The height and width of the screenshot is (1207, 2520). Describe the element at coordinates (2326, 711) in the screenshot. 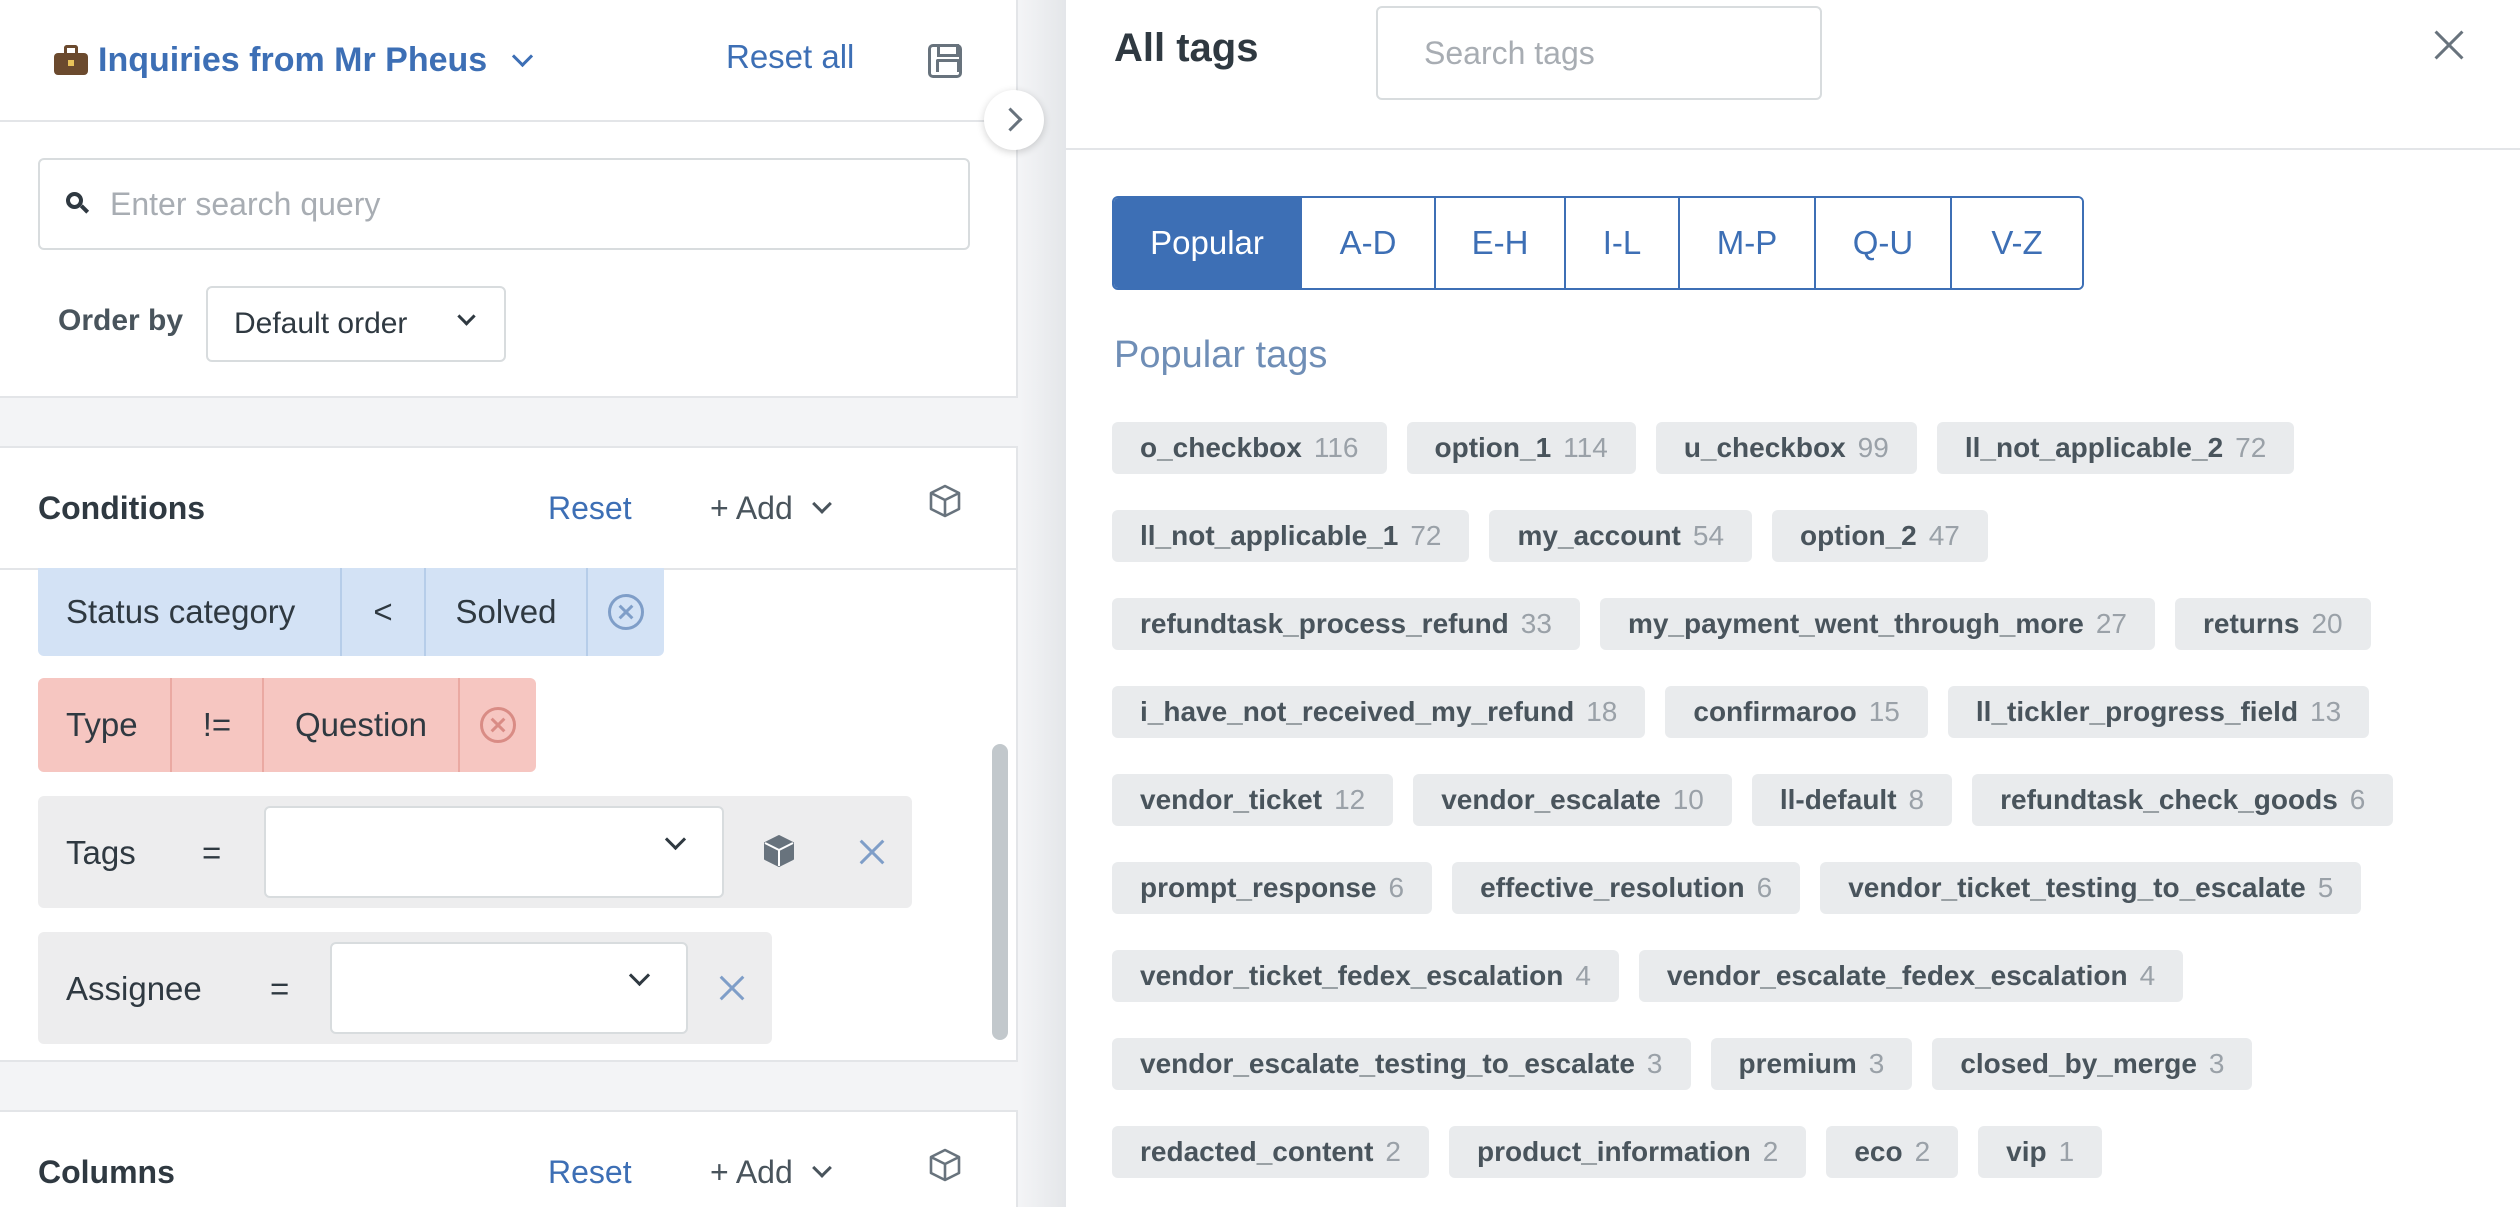

I see `tag-count: 13` at that location.